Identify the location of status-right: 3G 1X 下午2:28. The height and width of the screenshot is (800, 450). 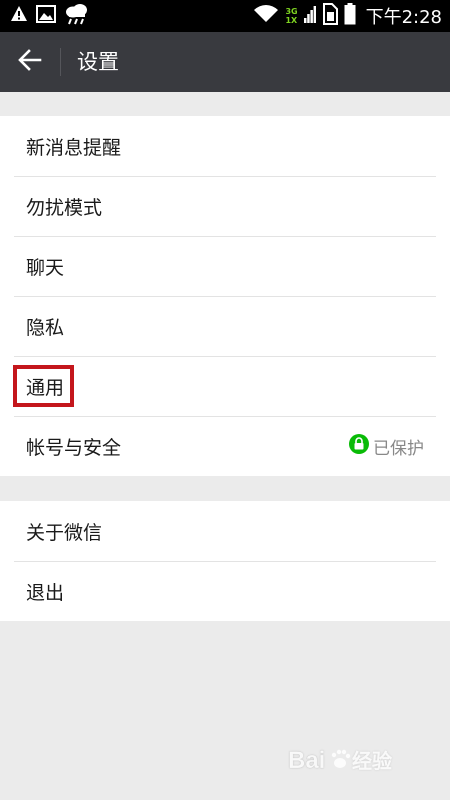
(347, 16).